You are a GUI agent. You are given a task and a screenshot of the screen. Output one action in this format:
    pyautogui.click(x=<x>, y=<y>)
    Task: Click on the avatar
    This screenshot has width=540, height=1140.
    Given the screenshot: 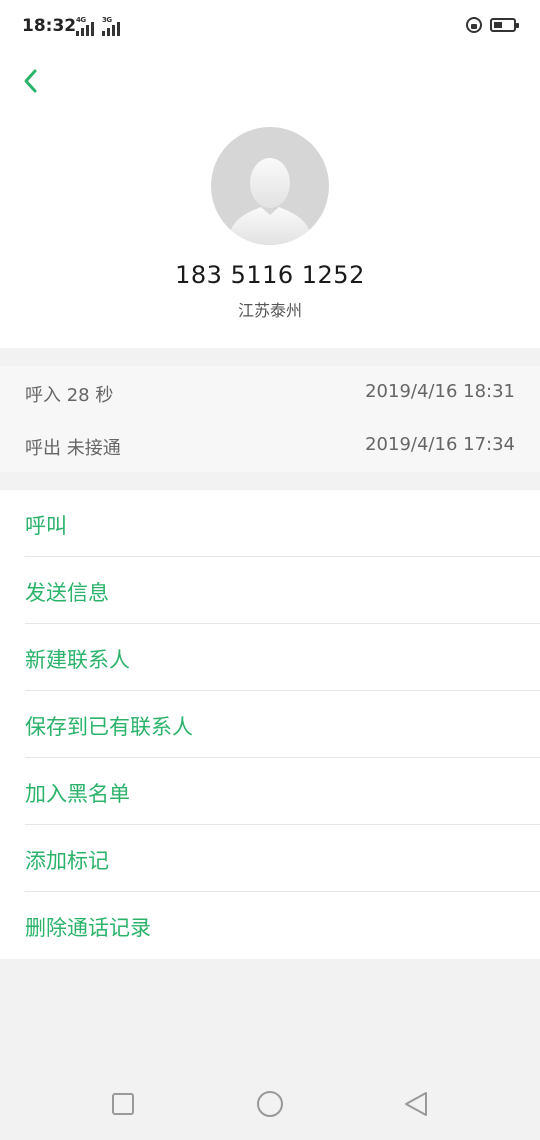 What is the action you would take?
    pyautogui.click(x=270, y=186)
    